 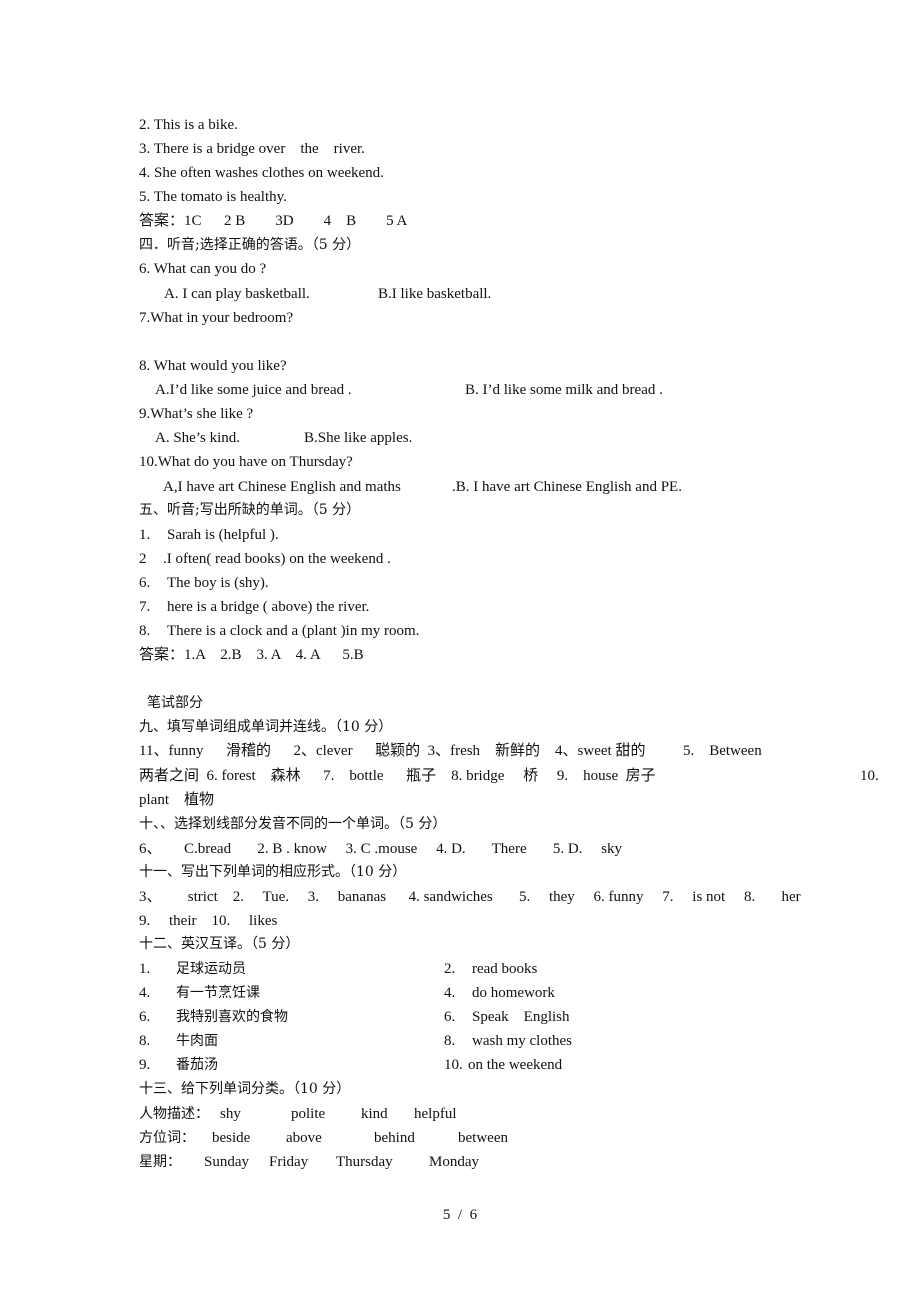 What do you see at coordinates (197, 1041) in the screenshot?
I see `translation-chinese: 牛肉面` at bounding box center [197, 1041].